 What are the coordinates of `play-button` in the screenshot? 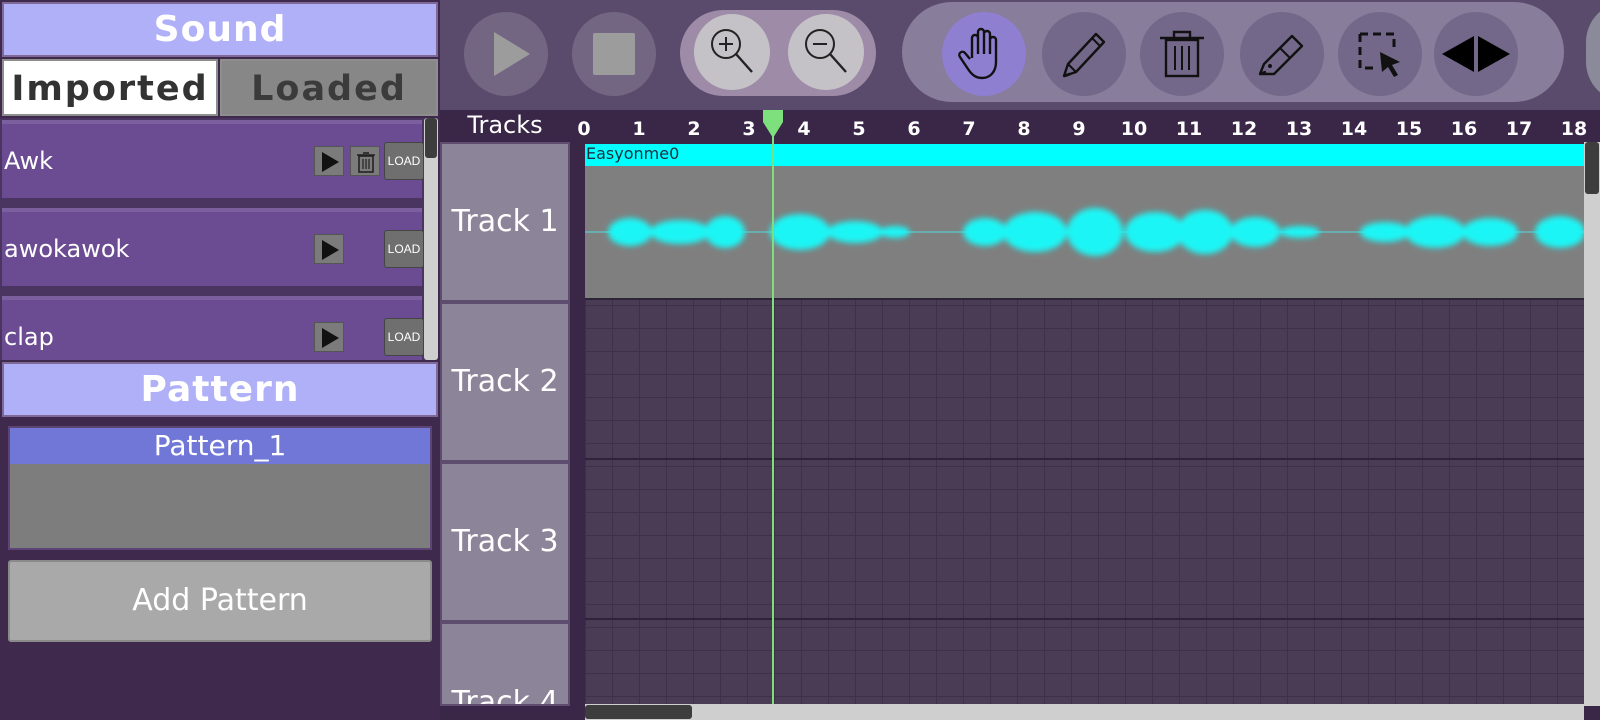 It's located at (506, 54).